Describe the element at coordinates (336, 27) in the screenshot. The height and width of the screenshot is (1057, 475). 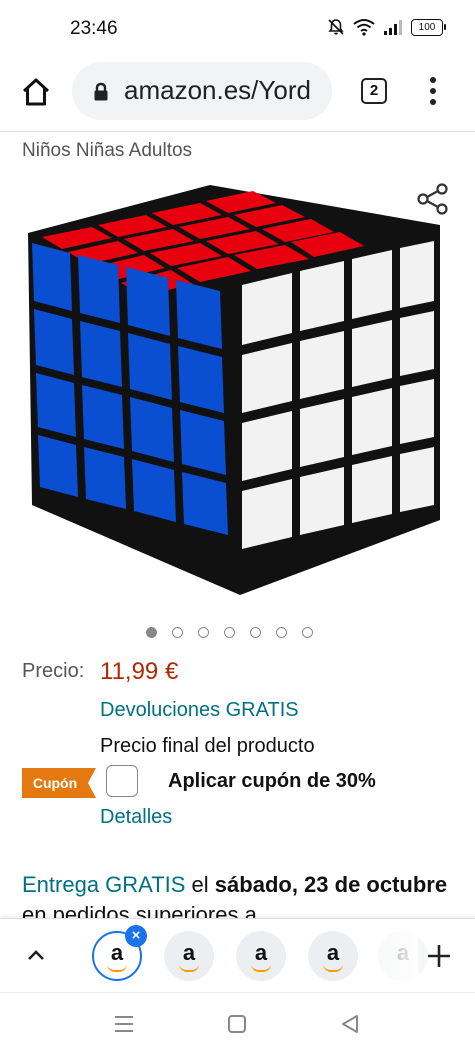
I see `bell-off-icon` at that location.